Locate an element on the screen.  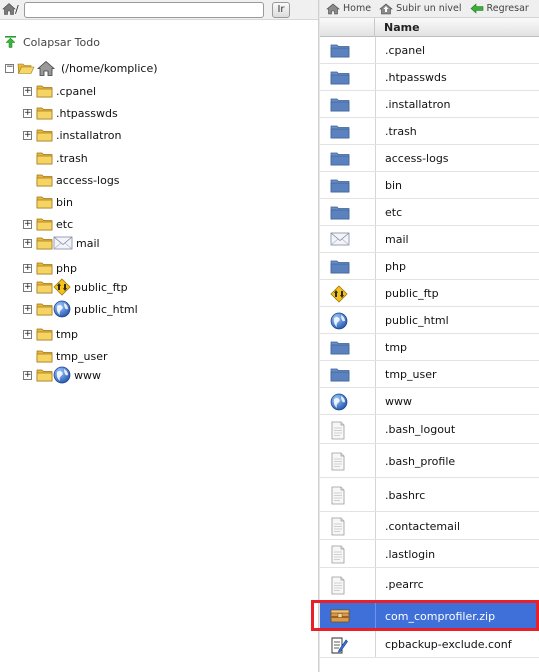
go-button: Ir is located at coordinates (281, 10).